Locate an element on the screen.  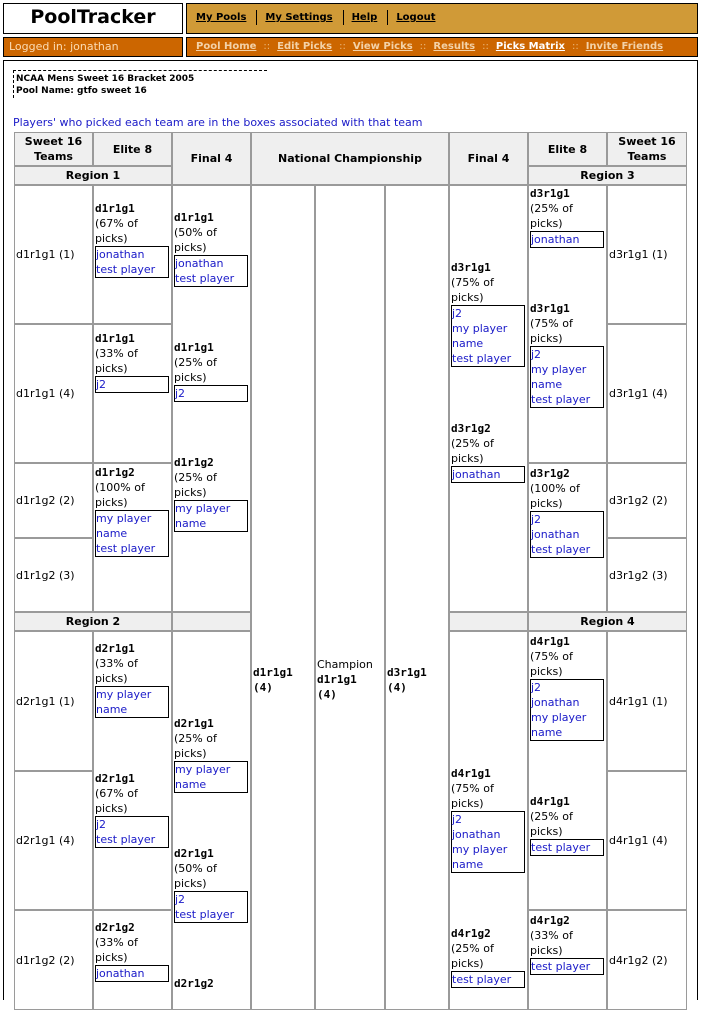
players-box: my player name is located at coordinates (132, 702).